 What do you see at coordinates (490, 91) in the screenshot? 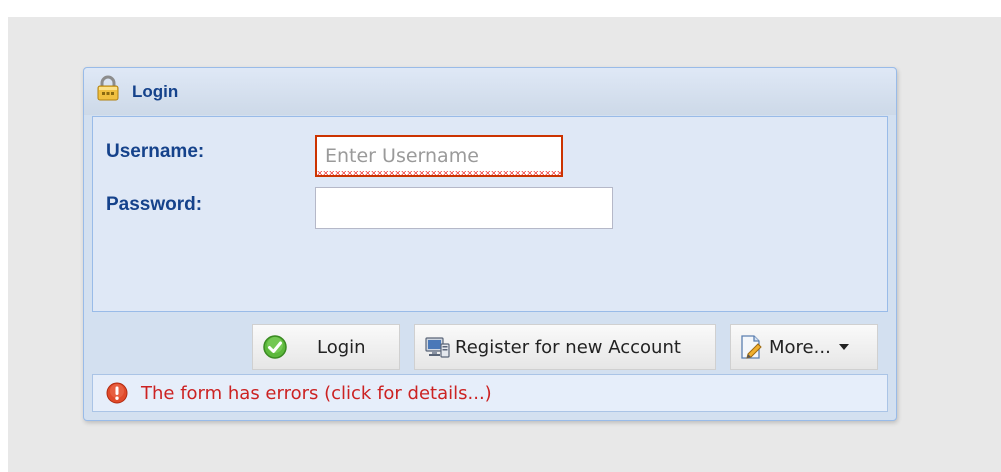
I see `panel-header: Login` at bounding box center [490, 91].